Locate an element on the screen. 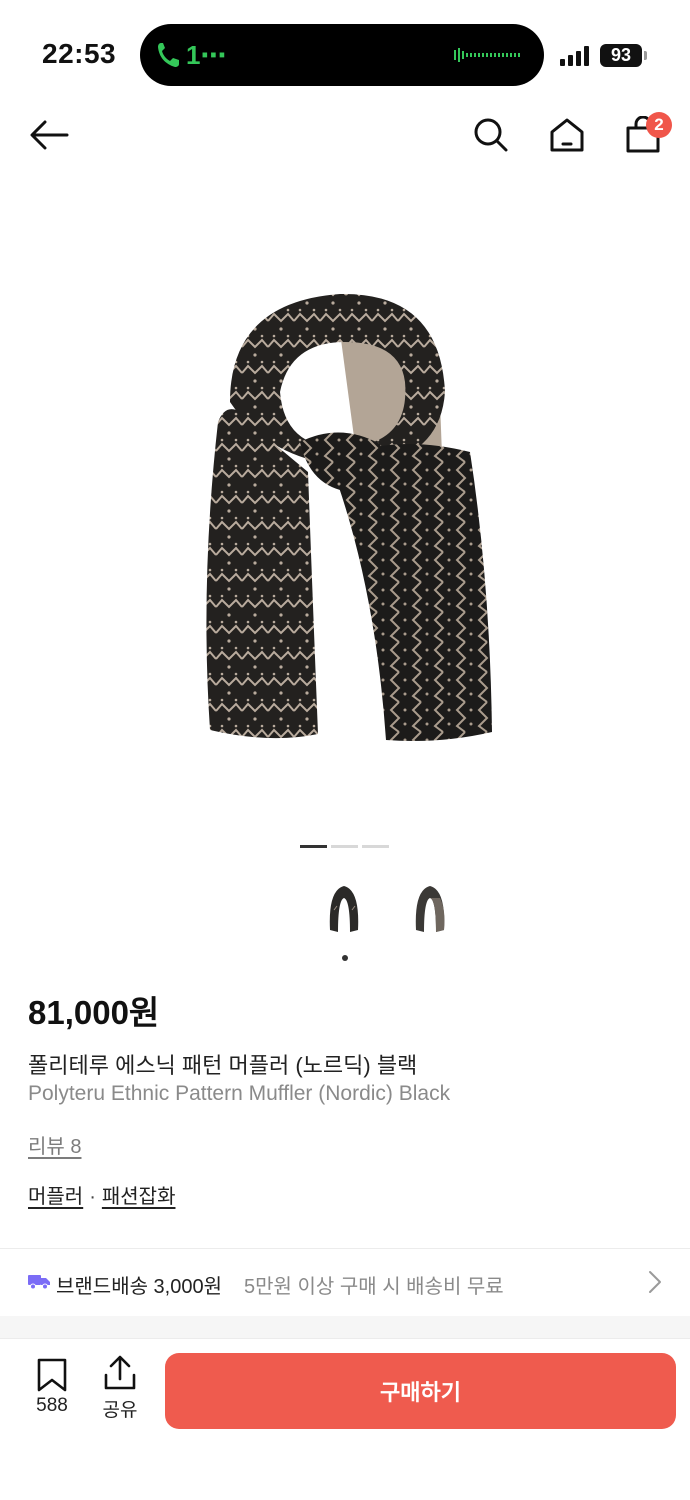 Image resolution: width=690 pixels, height=1500 pixels. review-link: 리뷰 8 is located at coordinates (54, 1144).